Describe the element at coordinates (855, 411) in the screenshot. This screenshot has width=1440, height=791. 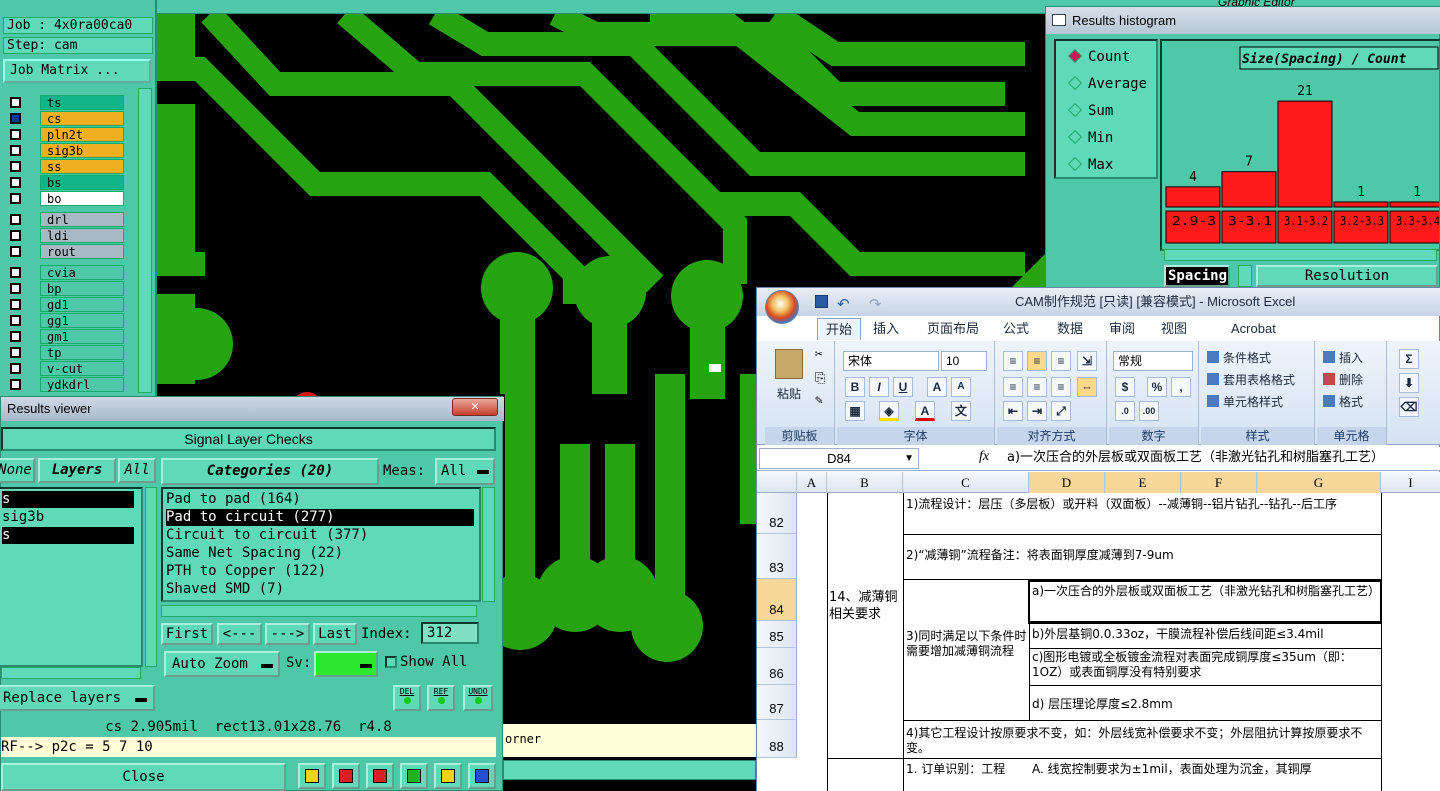
I see `borders-icon: ▦` at that location.